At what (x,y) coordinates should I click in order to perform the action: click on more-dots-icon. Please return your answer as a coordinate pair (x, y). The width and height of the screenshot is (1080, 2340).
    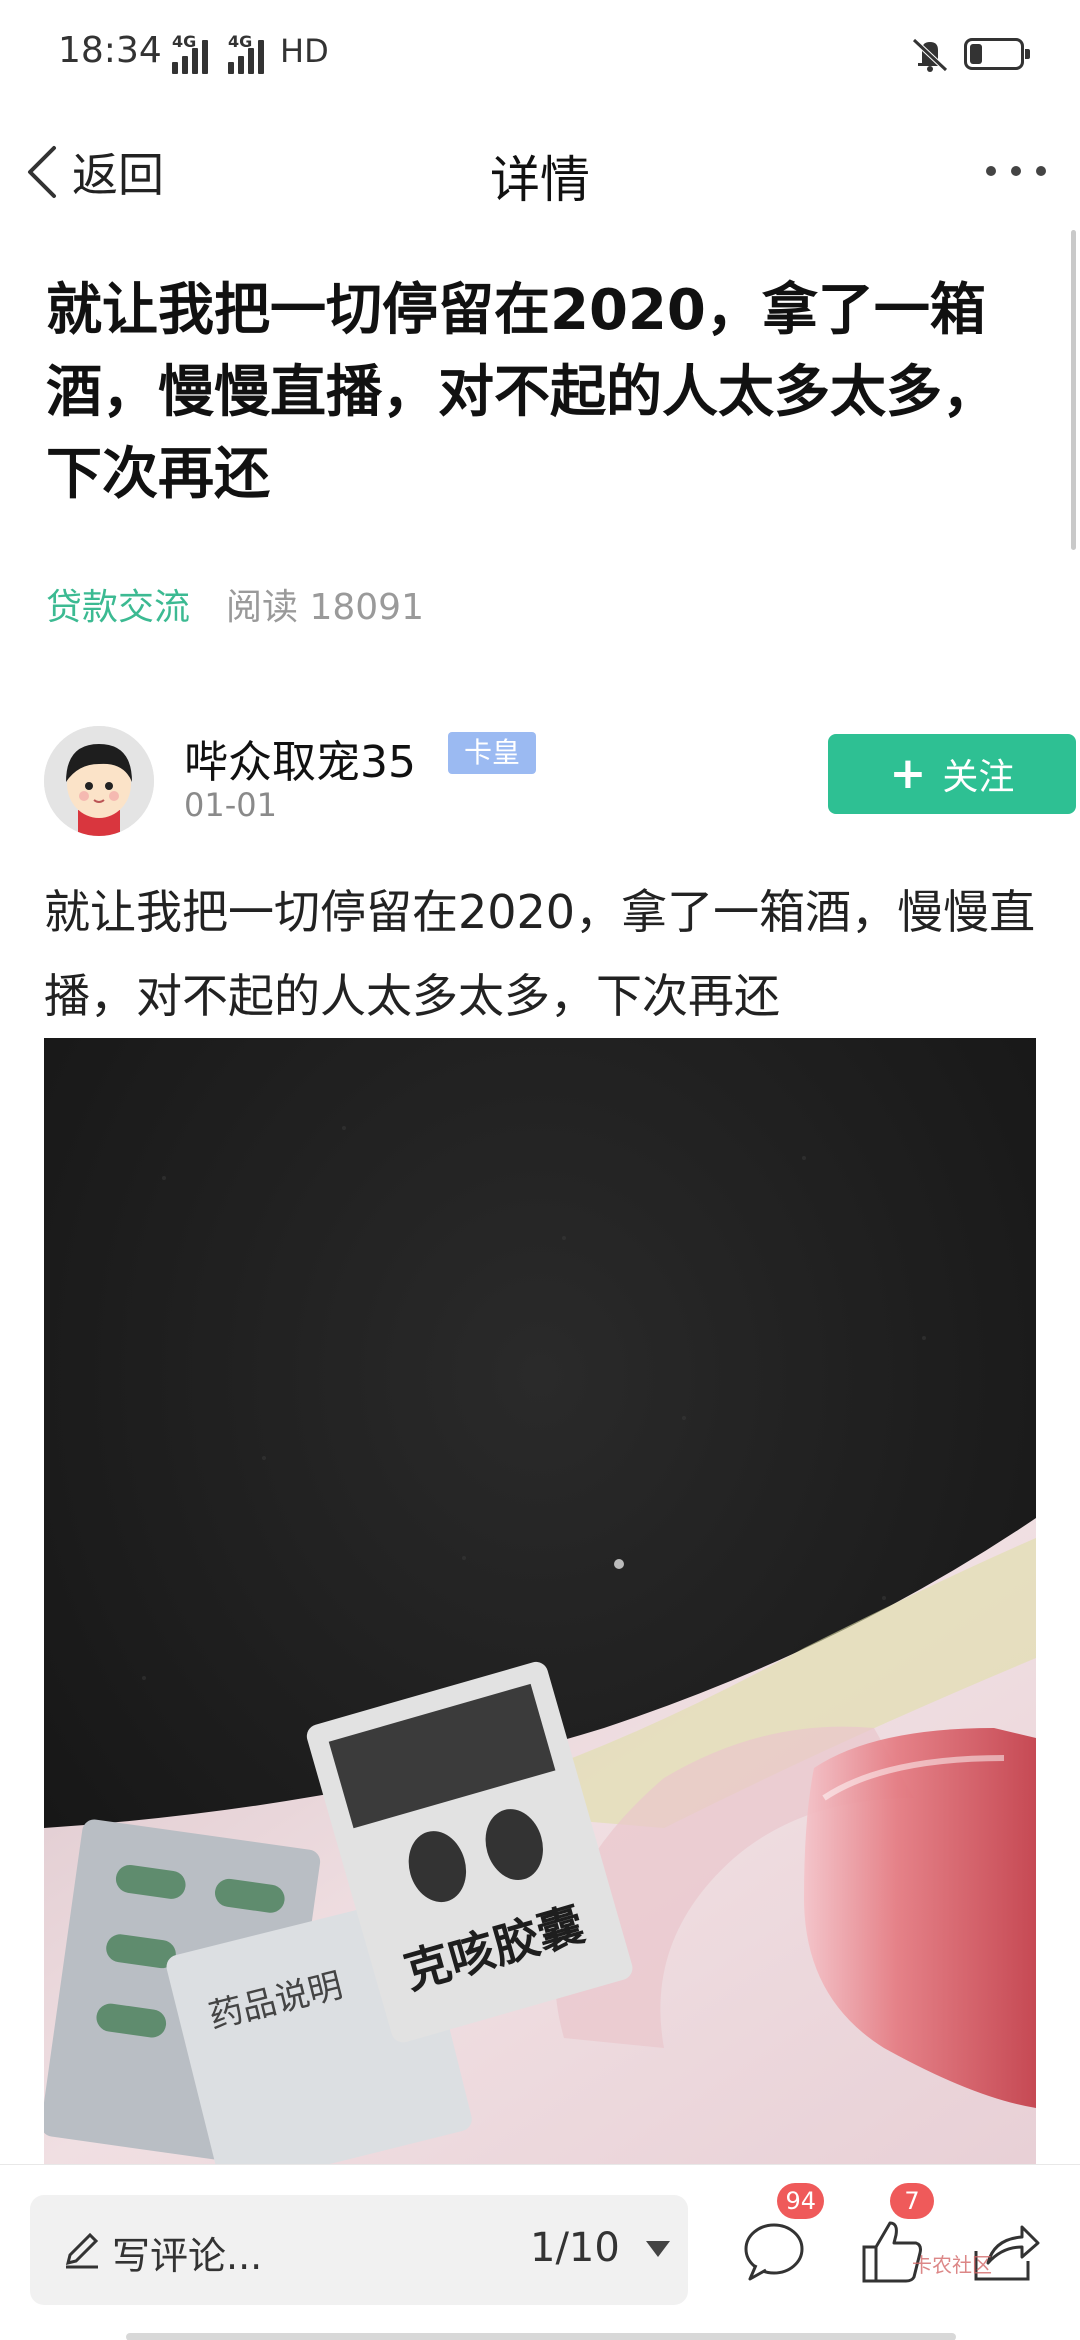
    Looking at the image, I should click on (1016, 171).